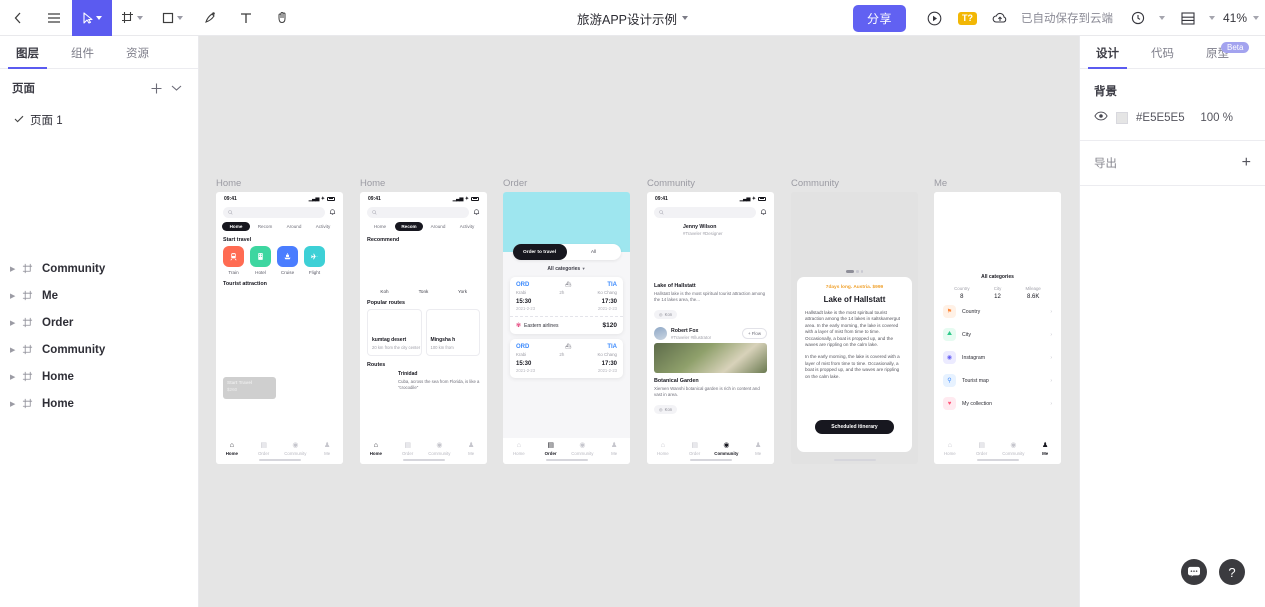 This screenshot has height=607, width=1265. What do you see at coordinates (666, 314) in the screenshot?
I see `post-location-chip: ◎ Kon` at bounding box center [666, 314].